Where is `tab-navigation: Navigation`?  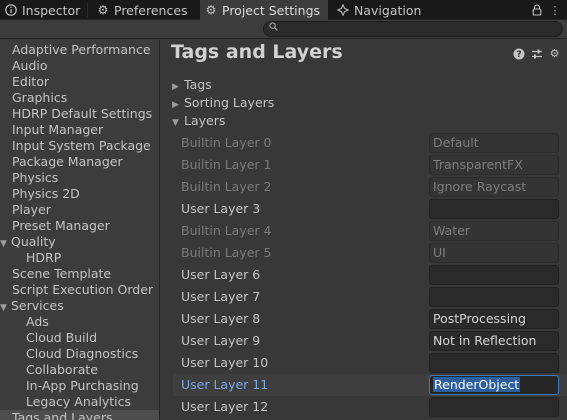 tab-navigation: Navigation is located at coordinates (382, 10).